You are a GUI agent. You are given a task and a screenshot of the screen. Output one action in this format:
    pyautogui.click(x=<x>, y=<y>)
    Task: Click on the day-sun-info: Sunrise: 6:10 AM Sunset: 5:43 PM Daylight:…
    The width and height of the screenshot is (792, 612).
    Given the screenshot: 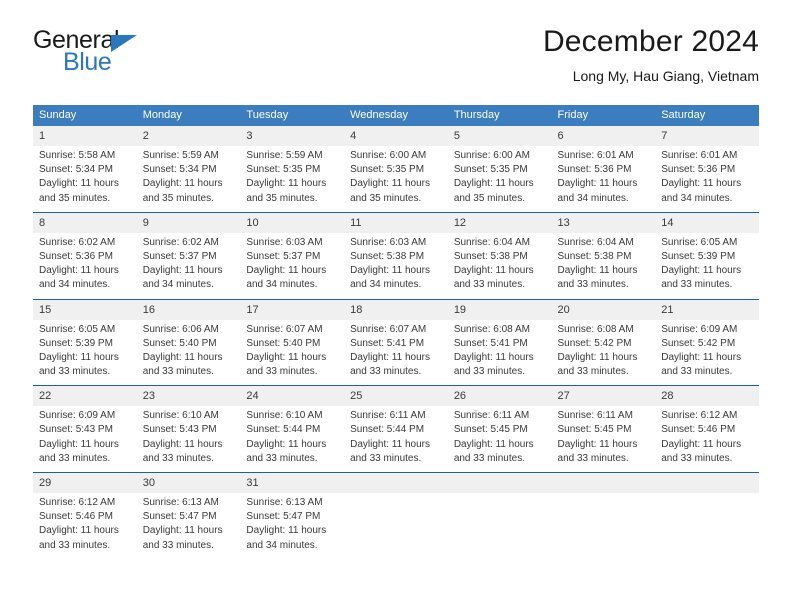 What is the action you would take?
    pyautogui.click(x=188, y=439)
    